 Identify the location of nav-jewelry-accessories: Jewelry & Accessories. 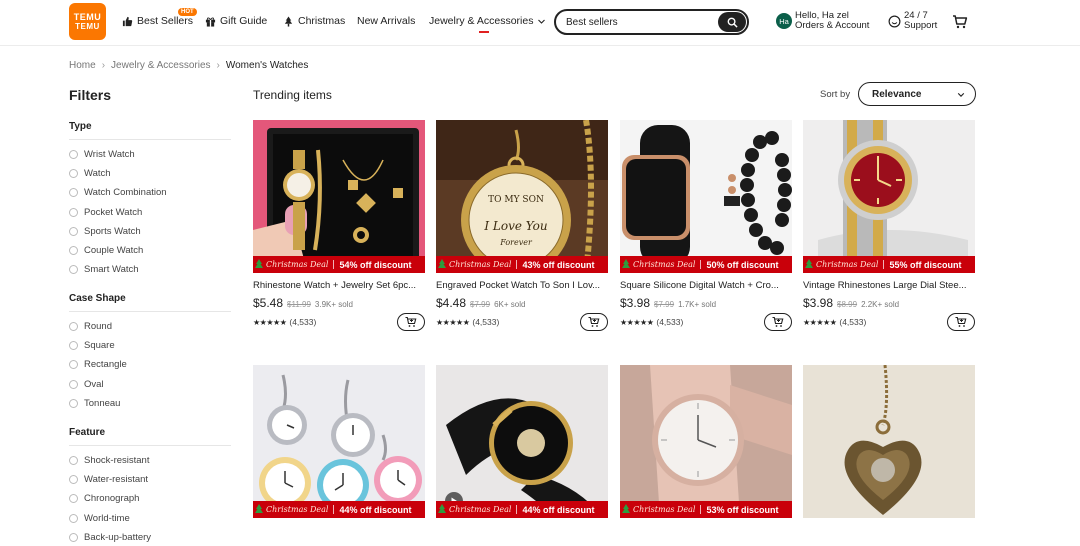
(487, 21).